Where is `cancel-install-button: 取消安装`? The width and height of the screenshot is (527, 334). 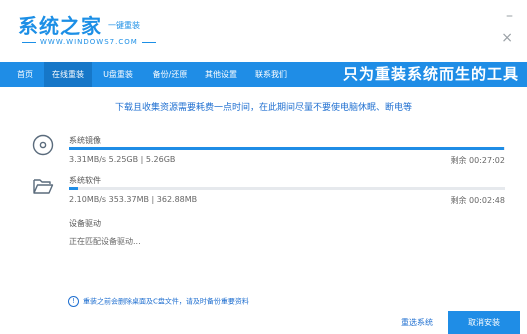
cancel-install-button: 取消安装 is located at coordinates (484, 322).